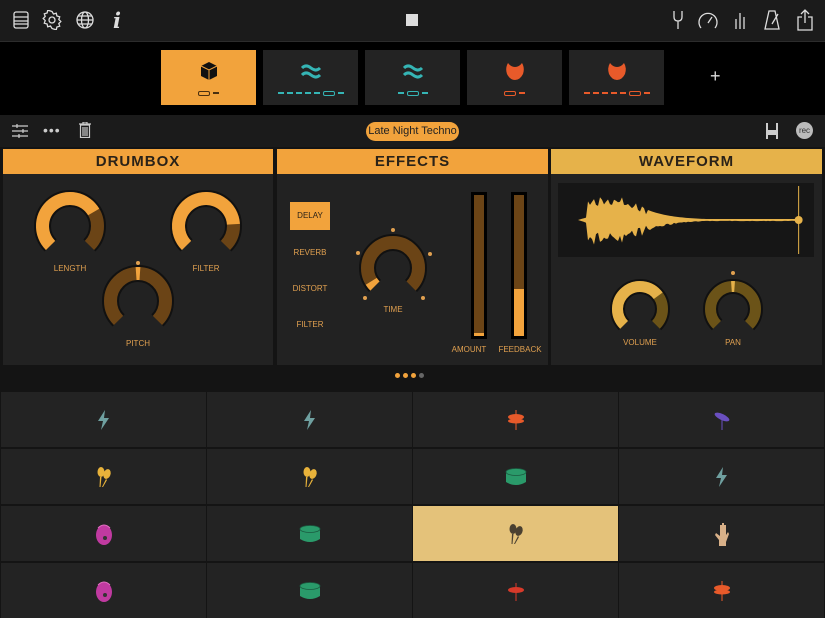 The width and height of the screenshot is (825, 618). Describe the element at coordinates (640, 342) in the screenshot. I see `volume-label: VOLUME` at that location.